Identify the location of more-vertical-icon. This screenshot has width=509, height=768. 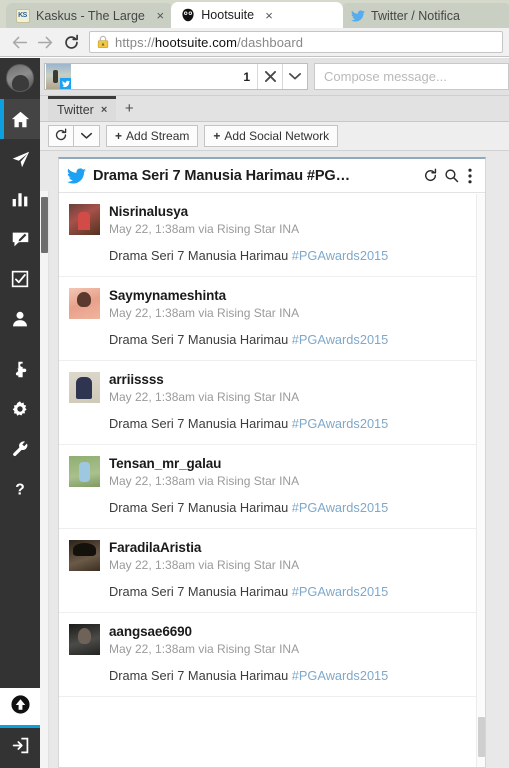
(469, 176).